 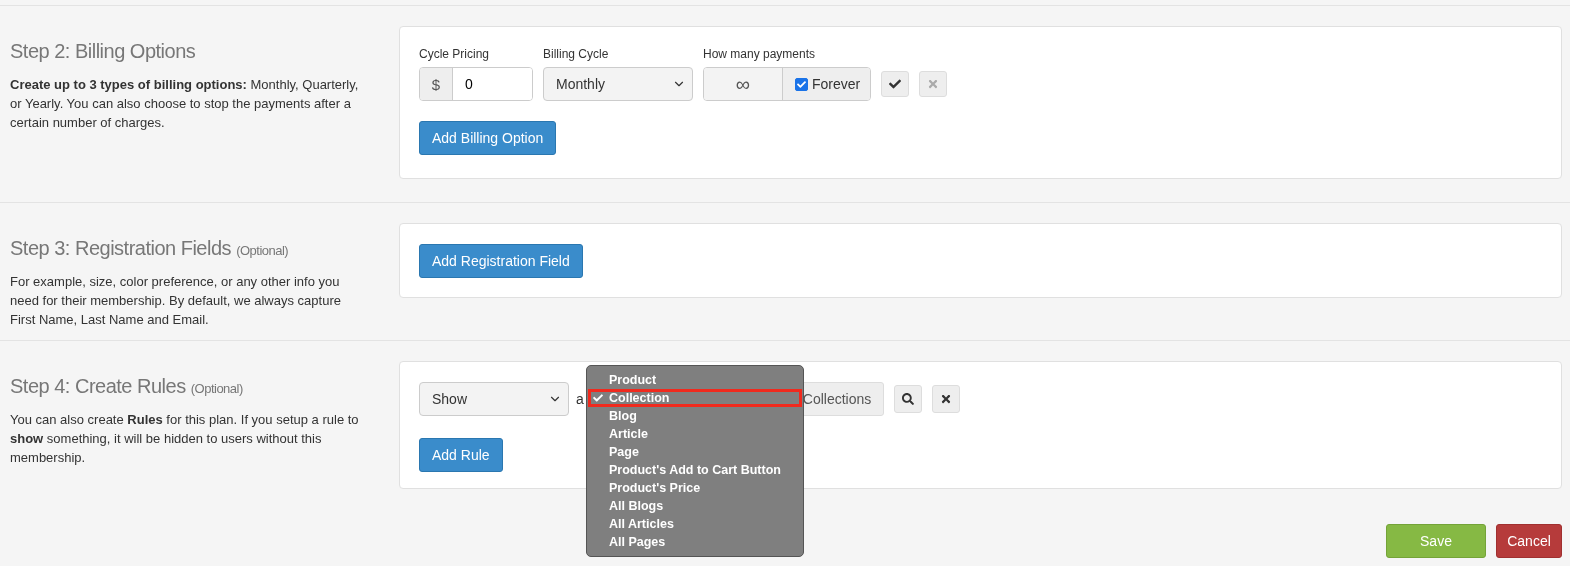 I want to click on section-description: You can also create Rules for this plan. If you setup a rule to show something, it will be hidden to users without this membership., so click(x=185, y=439).